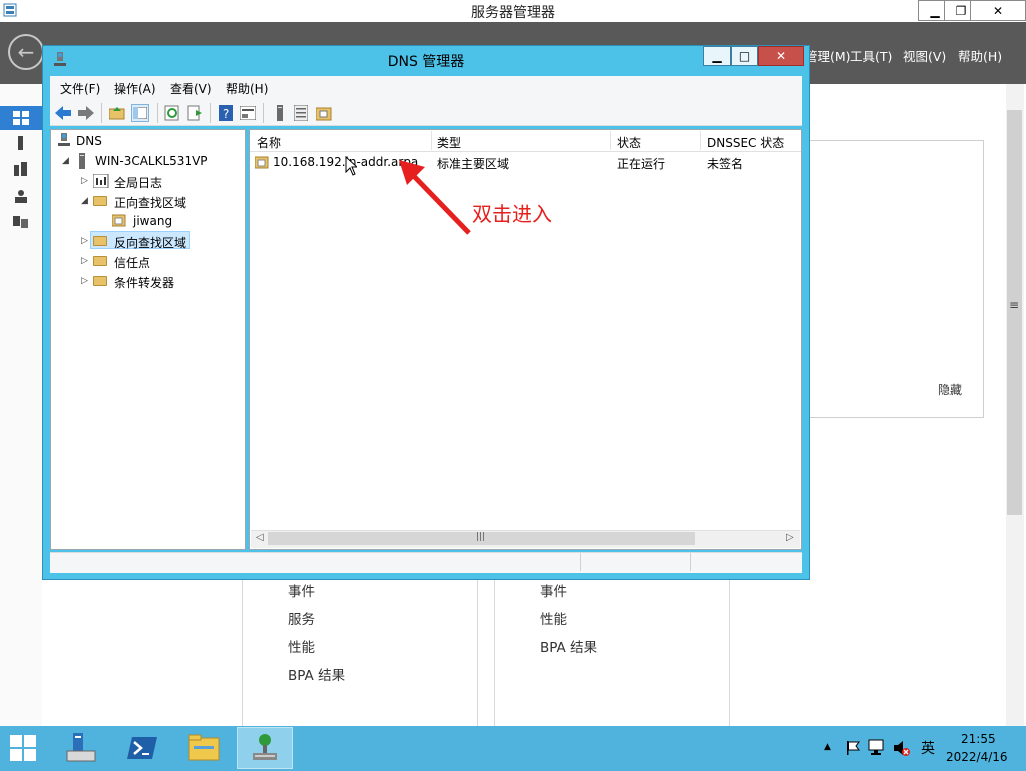  I want to click on card2-performance-link: 性能, so click(553, 618).